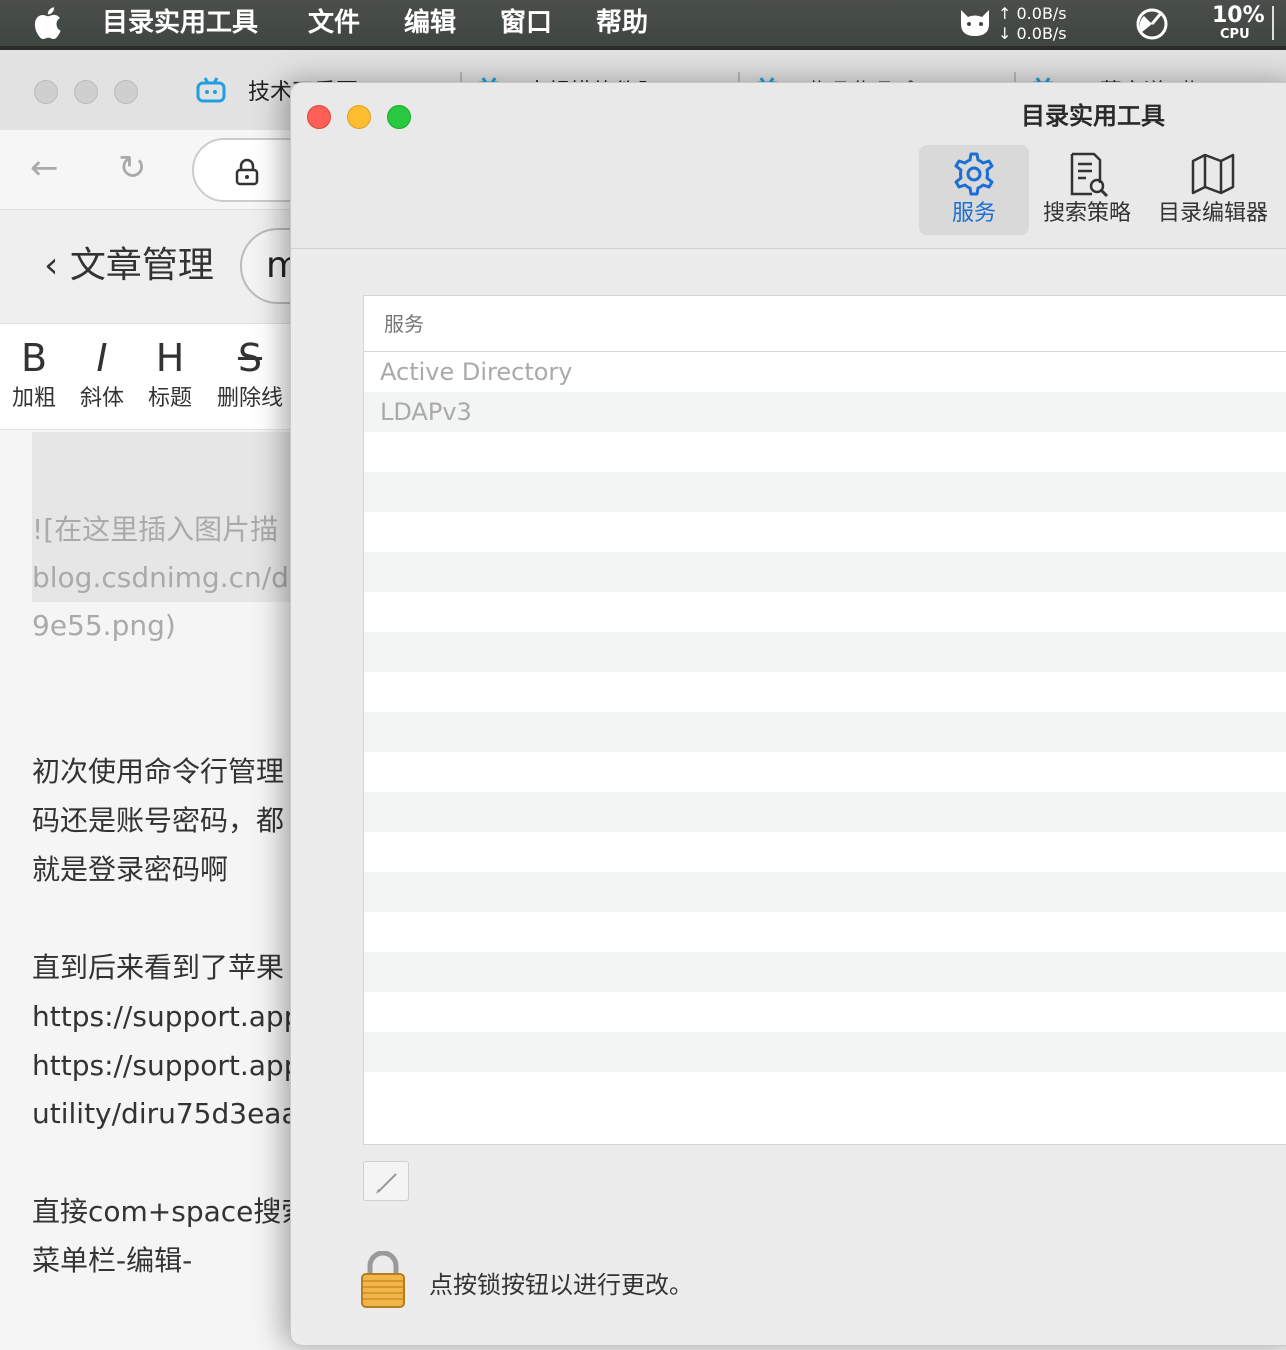 The height and width of the screenshot is (1350, 1286). I want to click on lock-message: 点按锁按钮以进行更改。, so click(561, 1285).